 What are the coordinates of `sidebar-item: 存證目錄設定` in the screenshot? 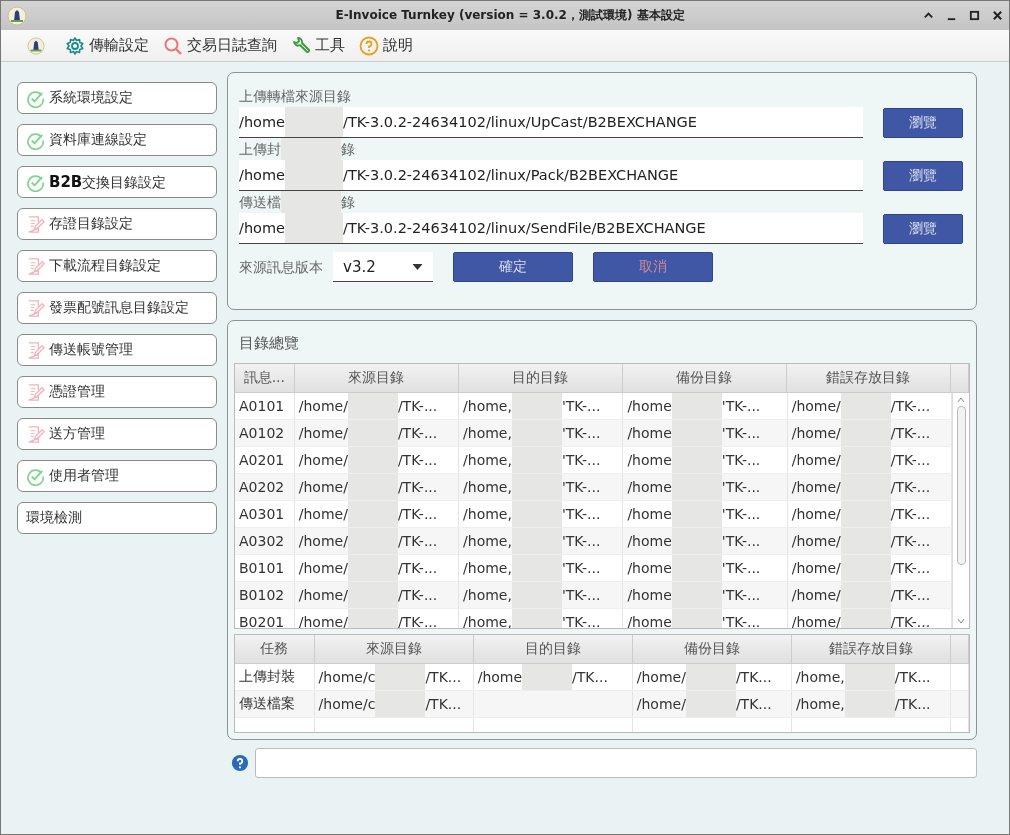 It's located at (117, 224).